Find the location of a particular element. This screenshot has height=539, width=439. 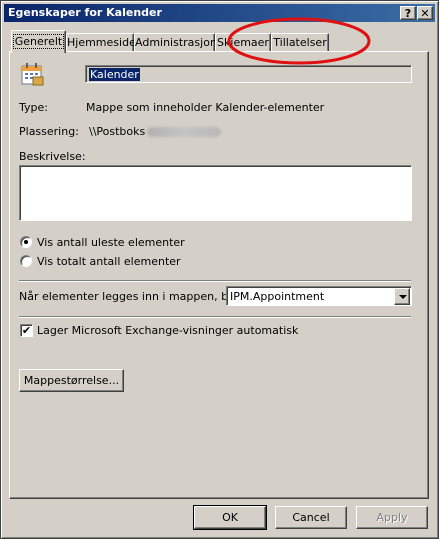

redacted-mailbox-name is located at coordinates (184, 132).